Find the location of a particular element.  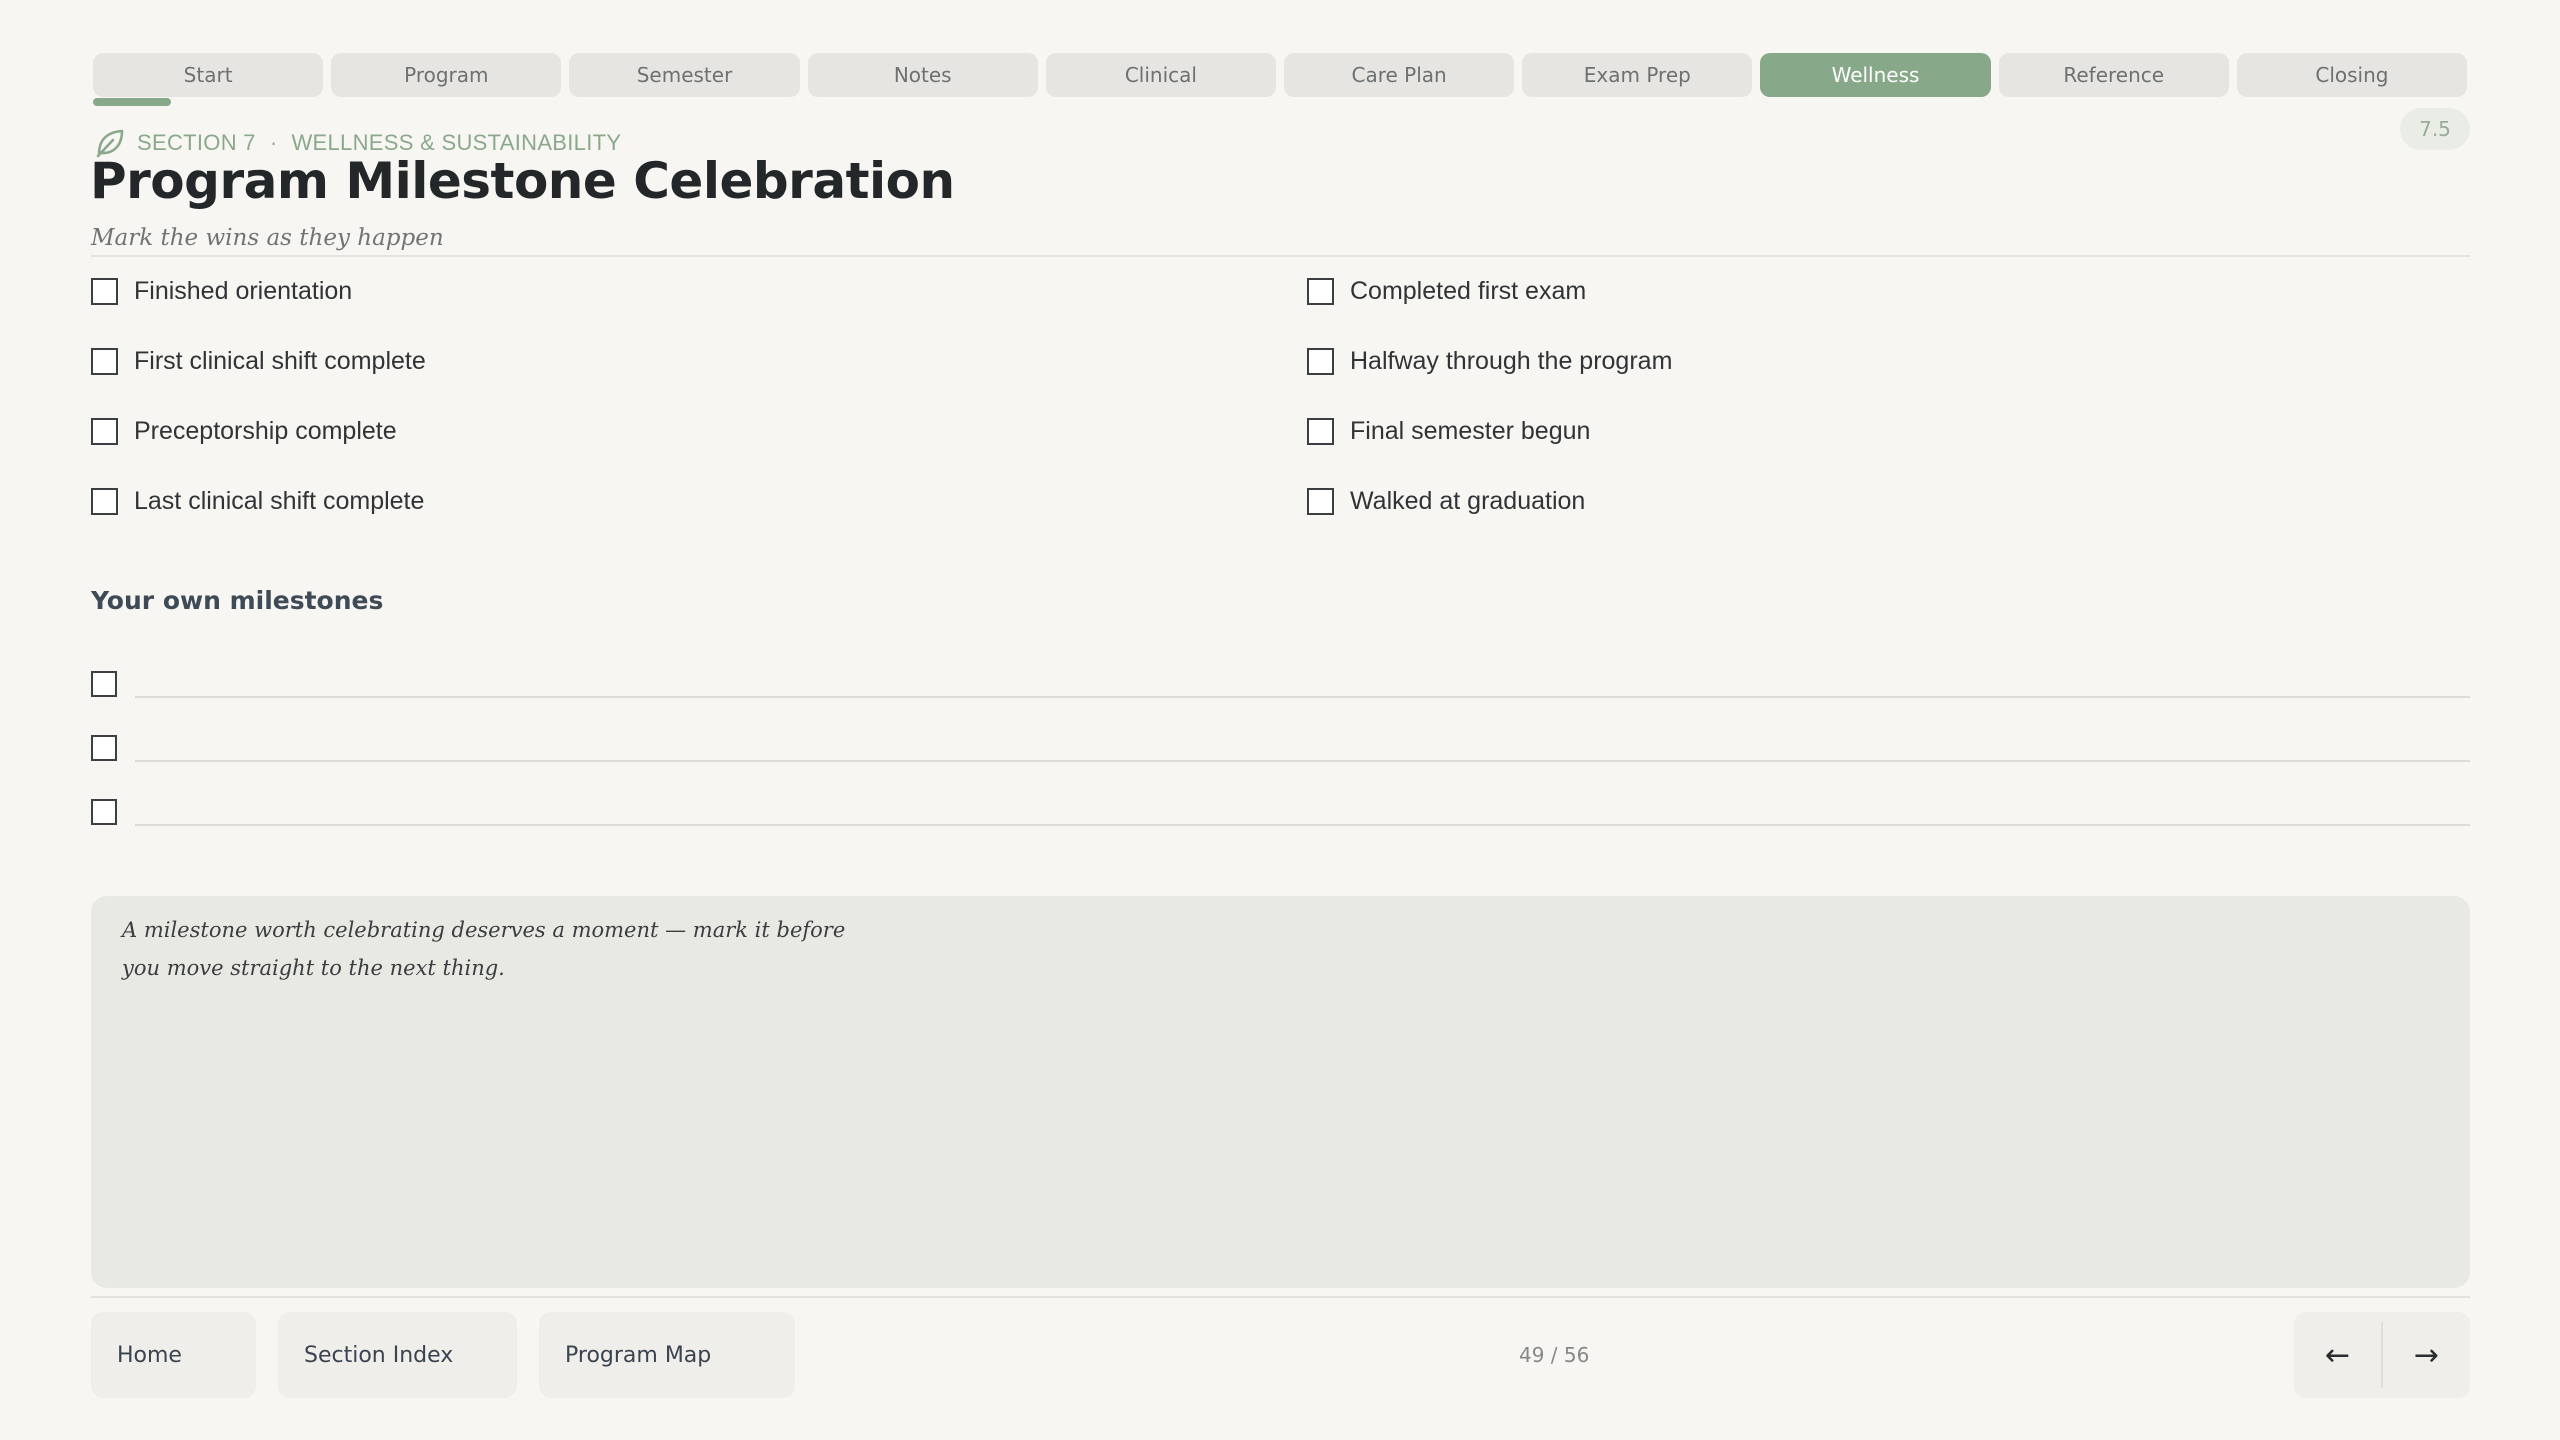

tab-progress-indicator is located at coordinates (132, 102).